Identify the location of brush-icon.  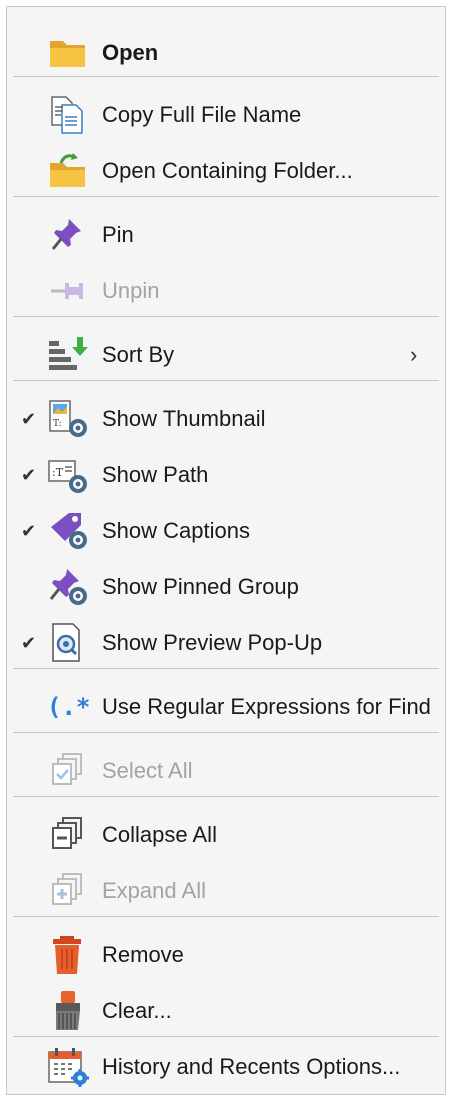
(68, 1011).